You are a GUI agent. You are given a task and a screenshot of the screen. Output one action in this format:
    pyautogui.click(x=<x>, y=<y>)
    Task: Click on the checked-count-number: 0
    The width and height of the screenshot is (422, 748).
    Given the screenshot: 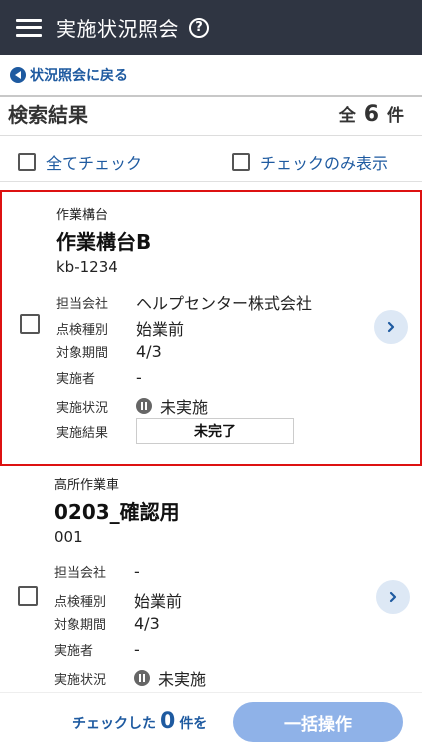 What is the action you would take?
    pyautogui.click(x=168, y=721)
    